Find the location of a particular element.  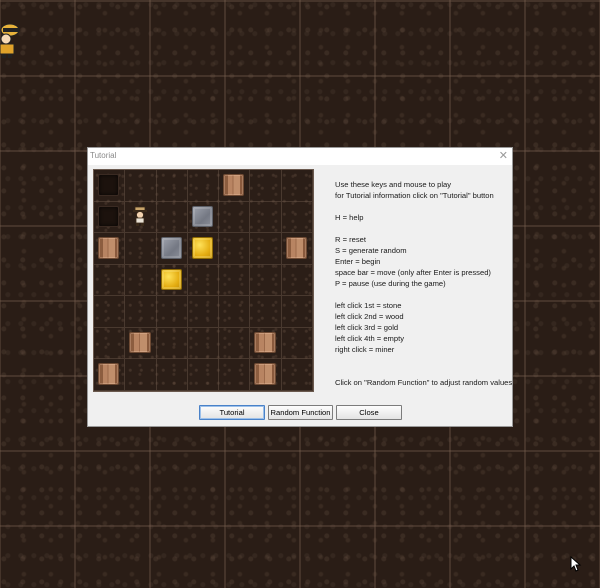

random-function-button: Random Function is located at coordinates (300, 412).